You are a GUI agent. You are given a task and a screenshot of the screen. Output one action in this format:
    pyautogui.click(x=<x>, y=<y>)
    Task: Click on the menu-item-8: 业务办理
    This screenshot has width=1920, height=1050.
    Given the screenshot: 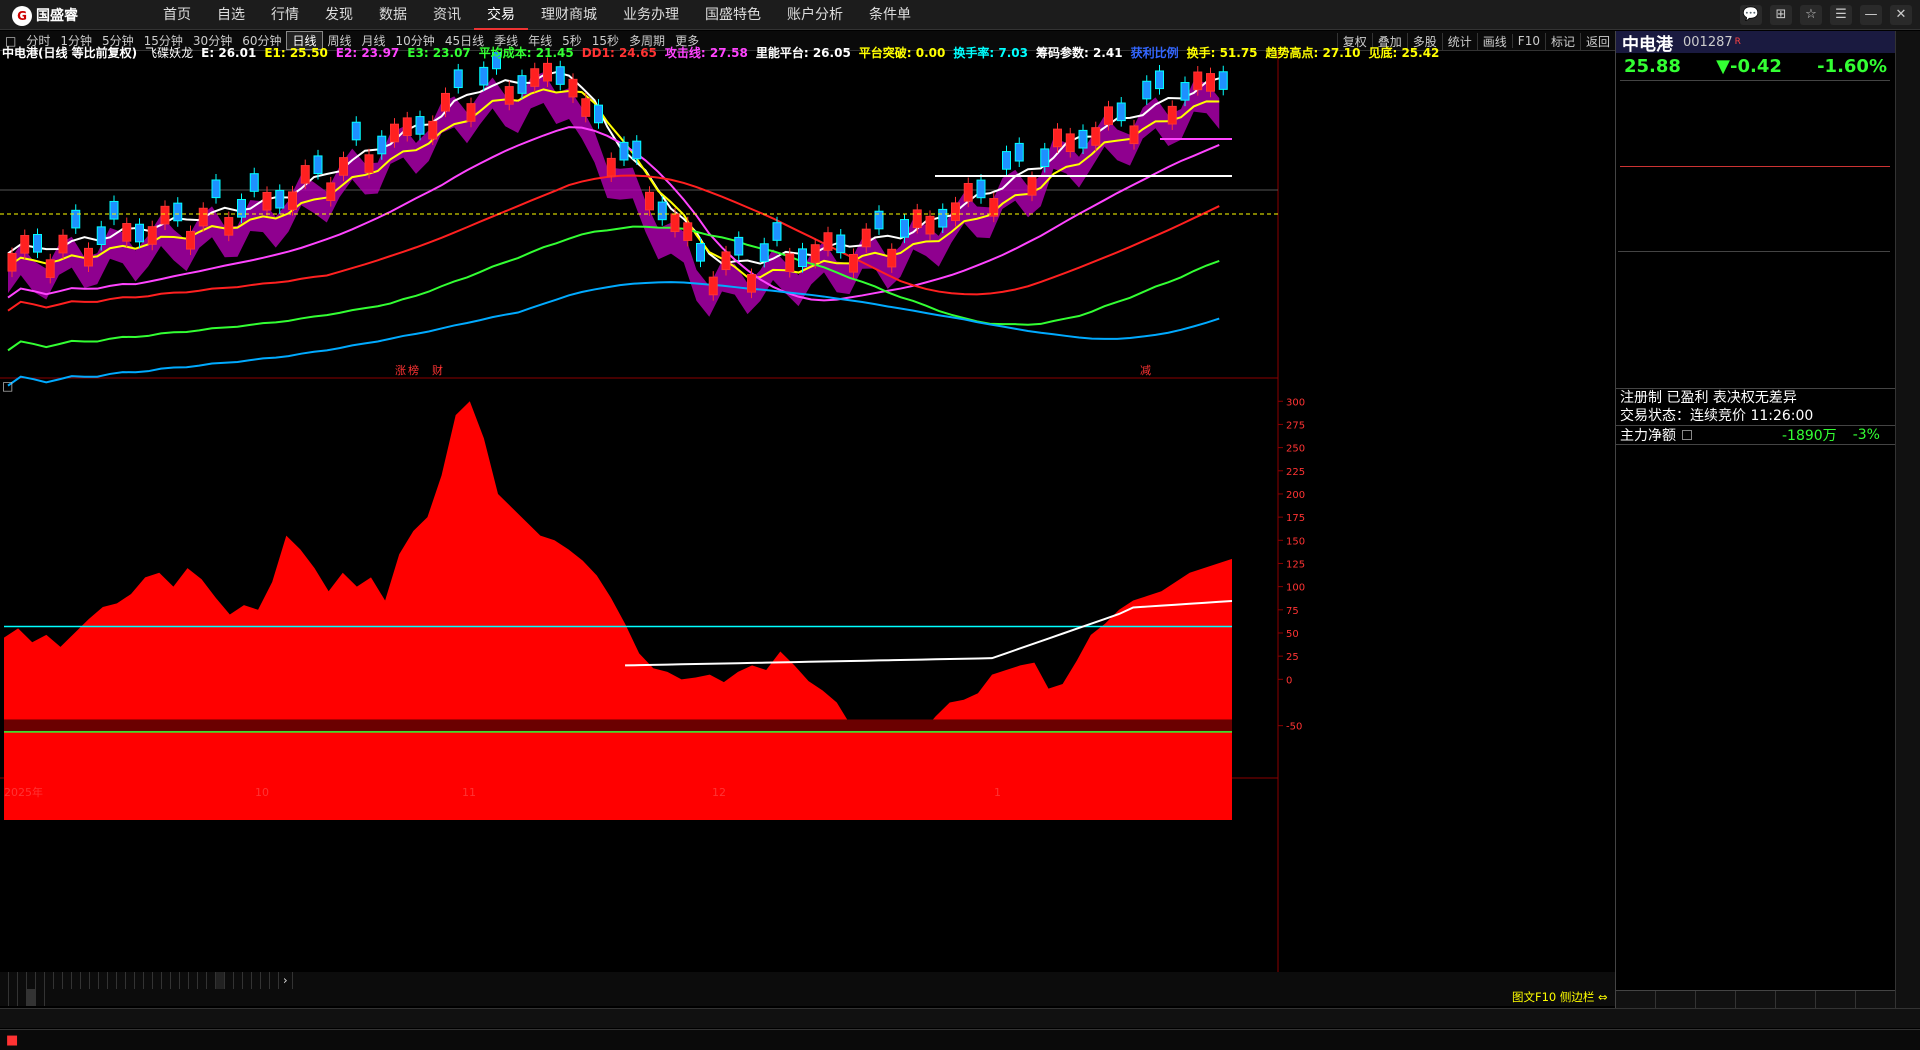 What is the action you would take?
    pyautogui.click(x=651, y=15)
    